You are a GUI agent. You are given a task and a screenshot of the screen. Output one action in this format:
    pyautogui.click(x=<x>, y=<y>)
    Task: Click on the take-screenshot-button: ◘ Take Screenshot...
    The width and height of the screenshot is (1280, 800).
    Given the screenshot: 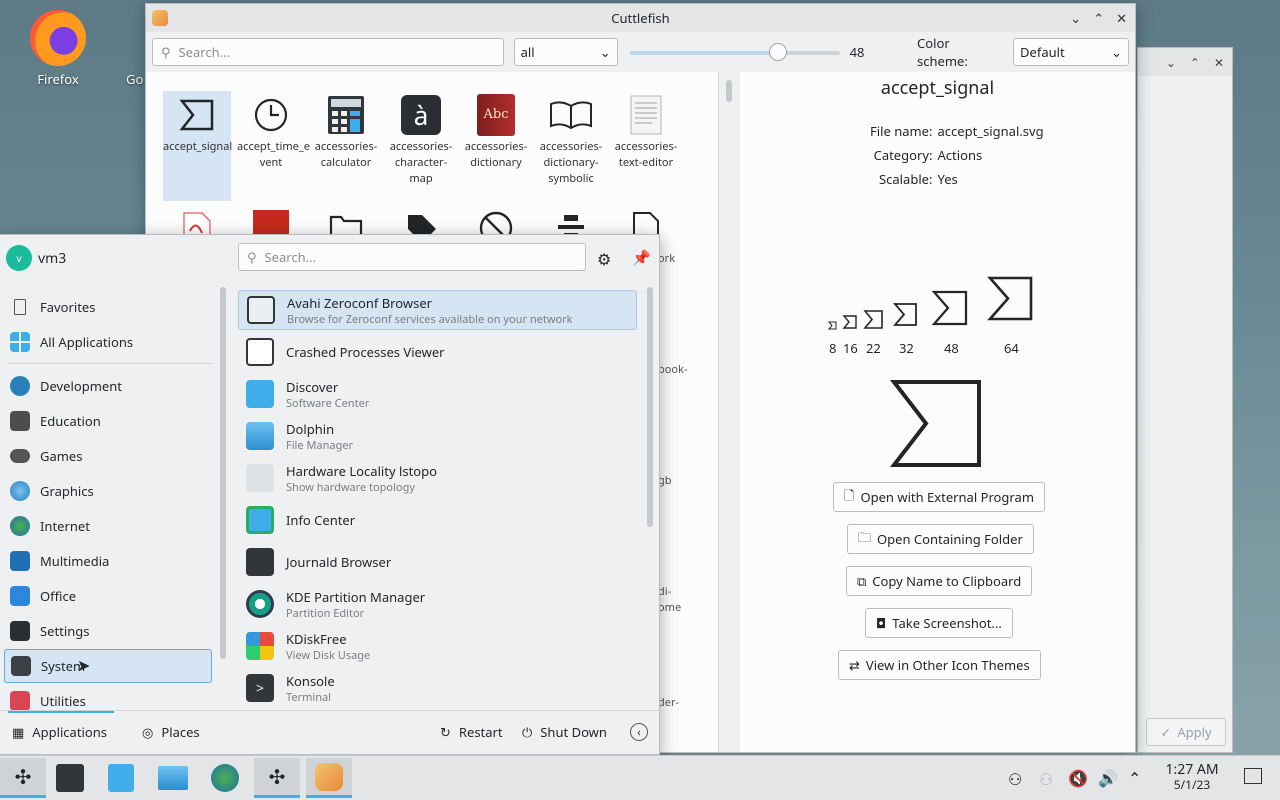 What is the action you would take?
    pyautogui.click(x=939, y=623)
    